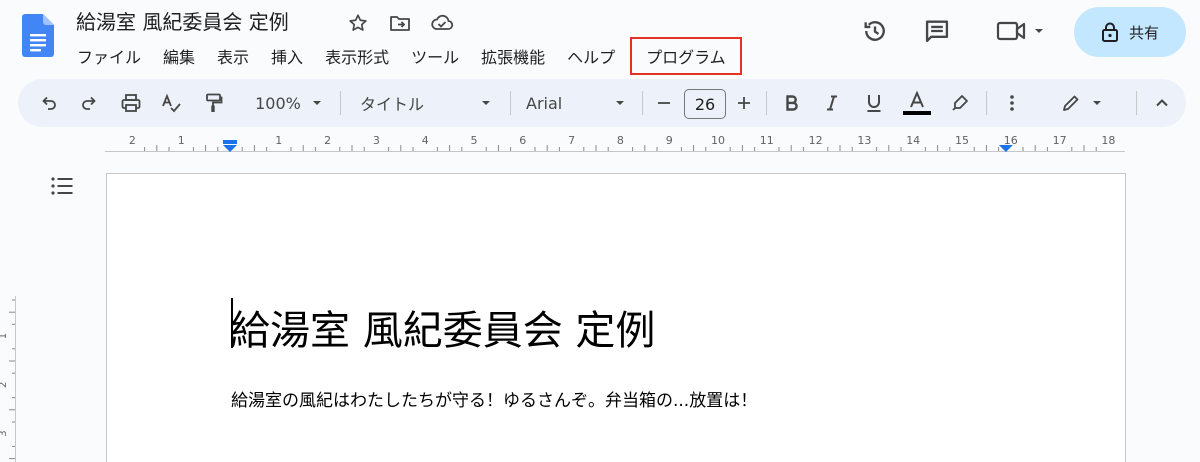 The width and height of the screenshot is (1200, 462). I want to click on toolbar: 100% タイトル Arial 26, so click(602, 103).